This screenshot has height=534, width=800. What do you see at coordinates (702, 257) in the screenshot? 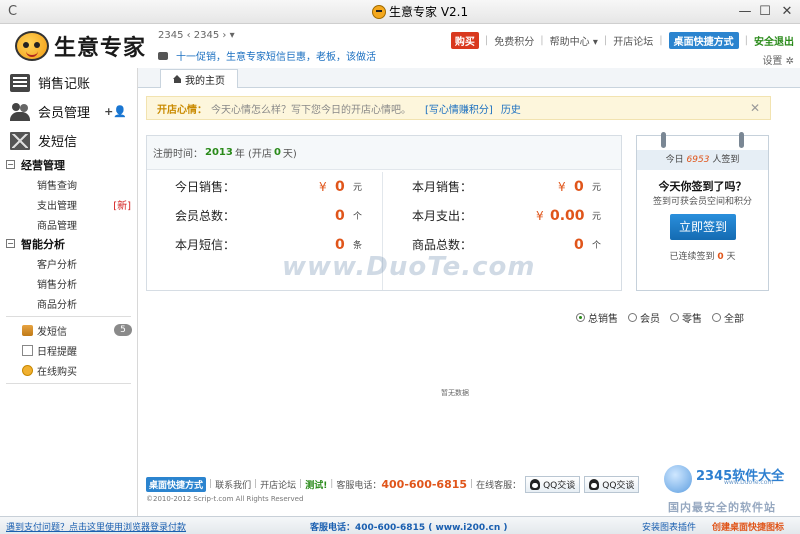
I see `consecutive-signin: 已连续签到 0 天` at bounding box center [702, 257].